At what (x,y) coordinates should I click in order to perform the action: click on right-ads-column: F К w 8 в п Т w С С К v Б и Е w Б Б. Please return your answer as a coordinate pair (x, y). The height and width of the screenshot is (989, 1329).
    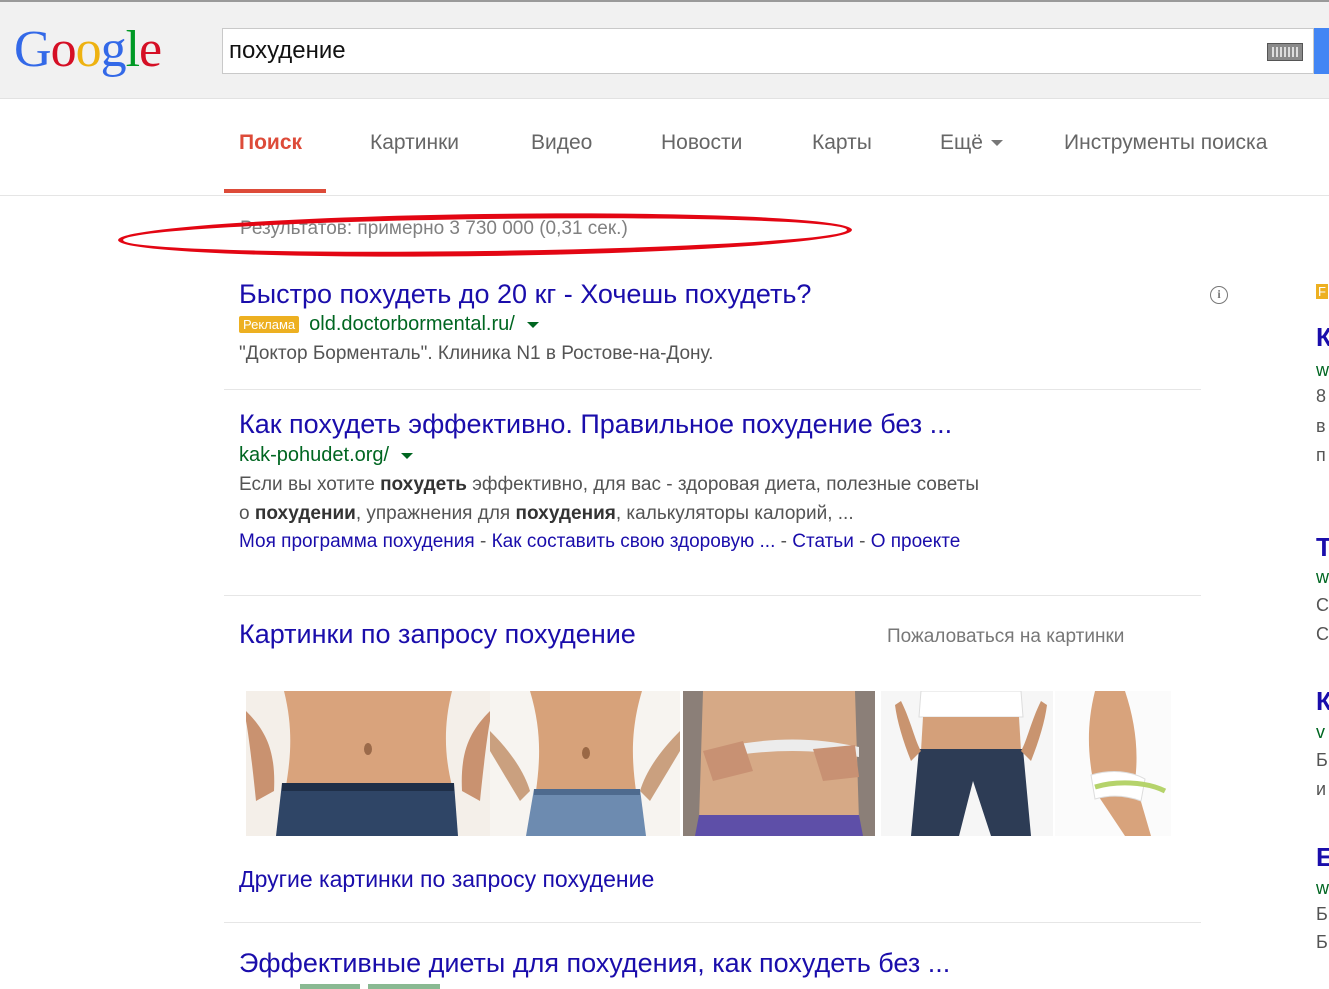
    Looking at the image, I should click on (1321, 635).